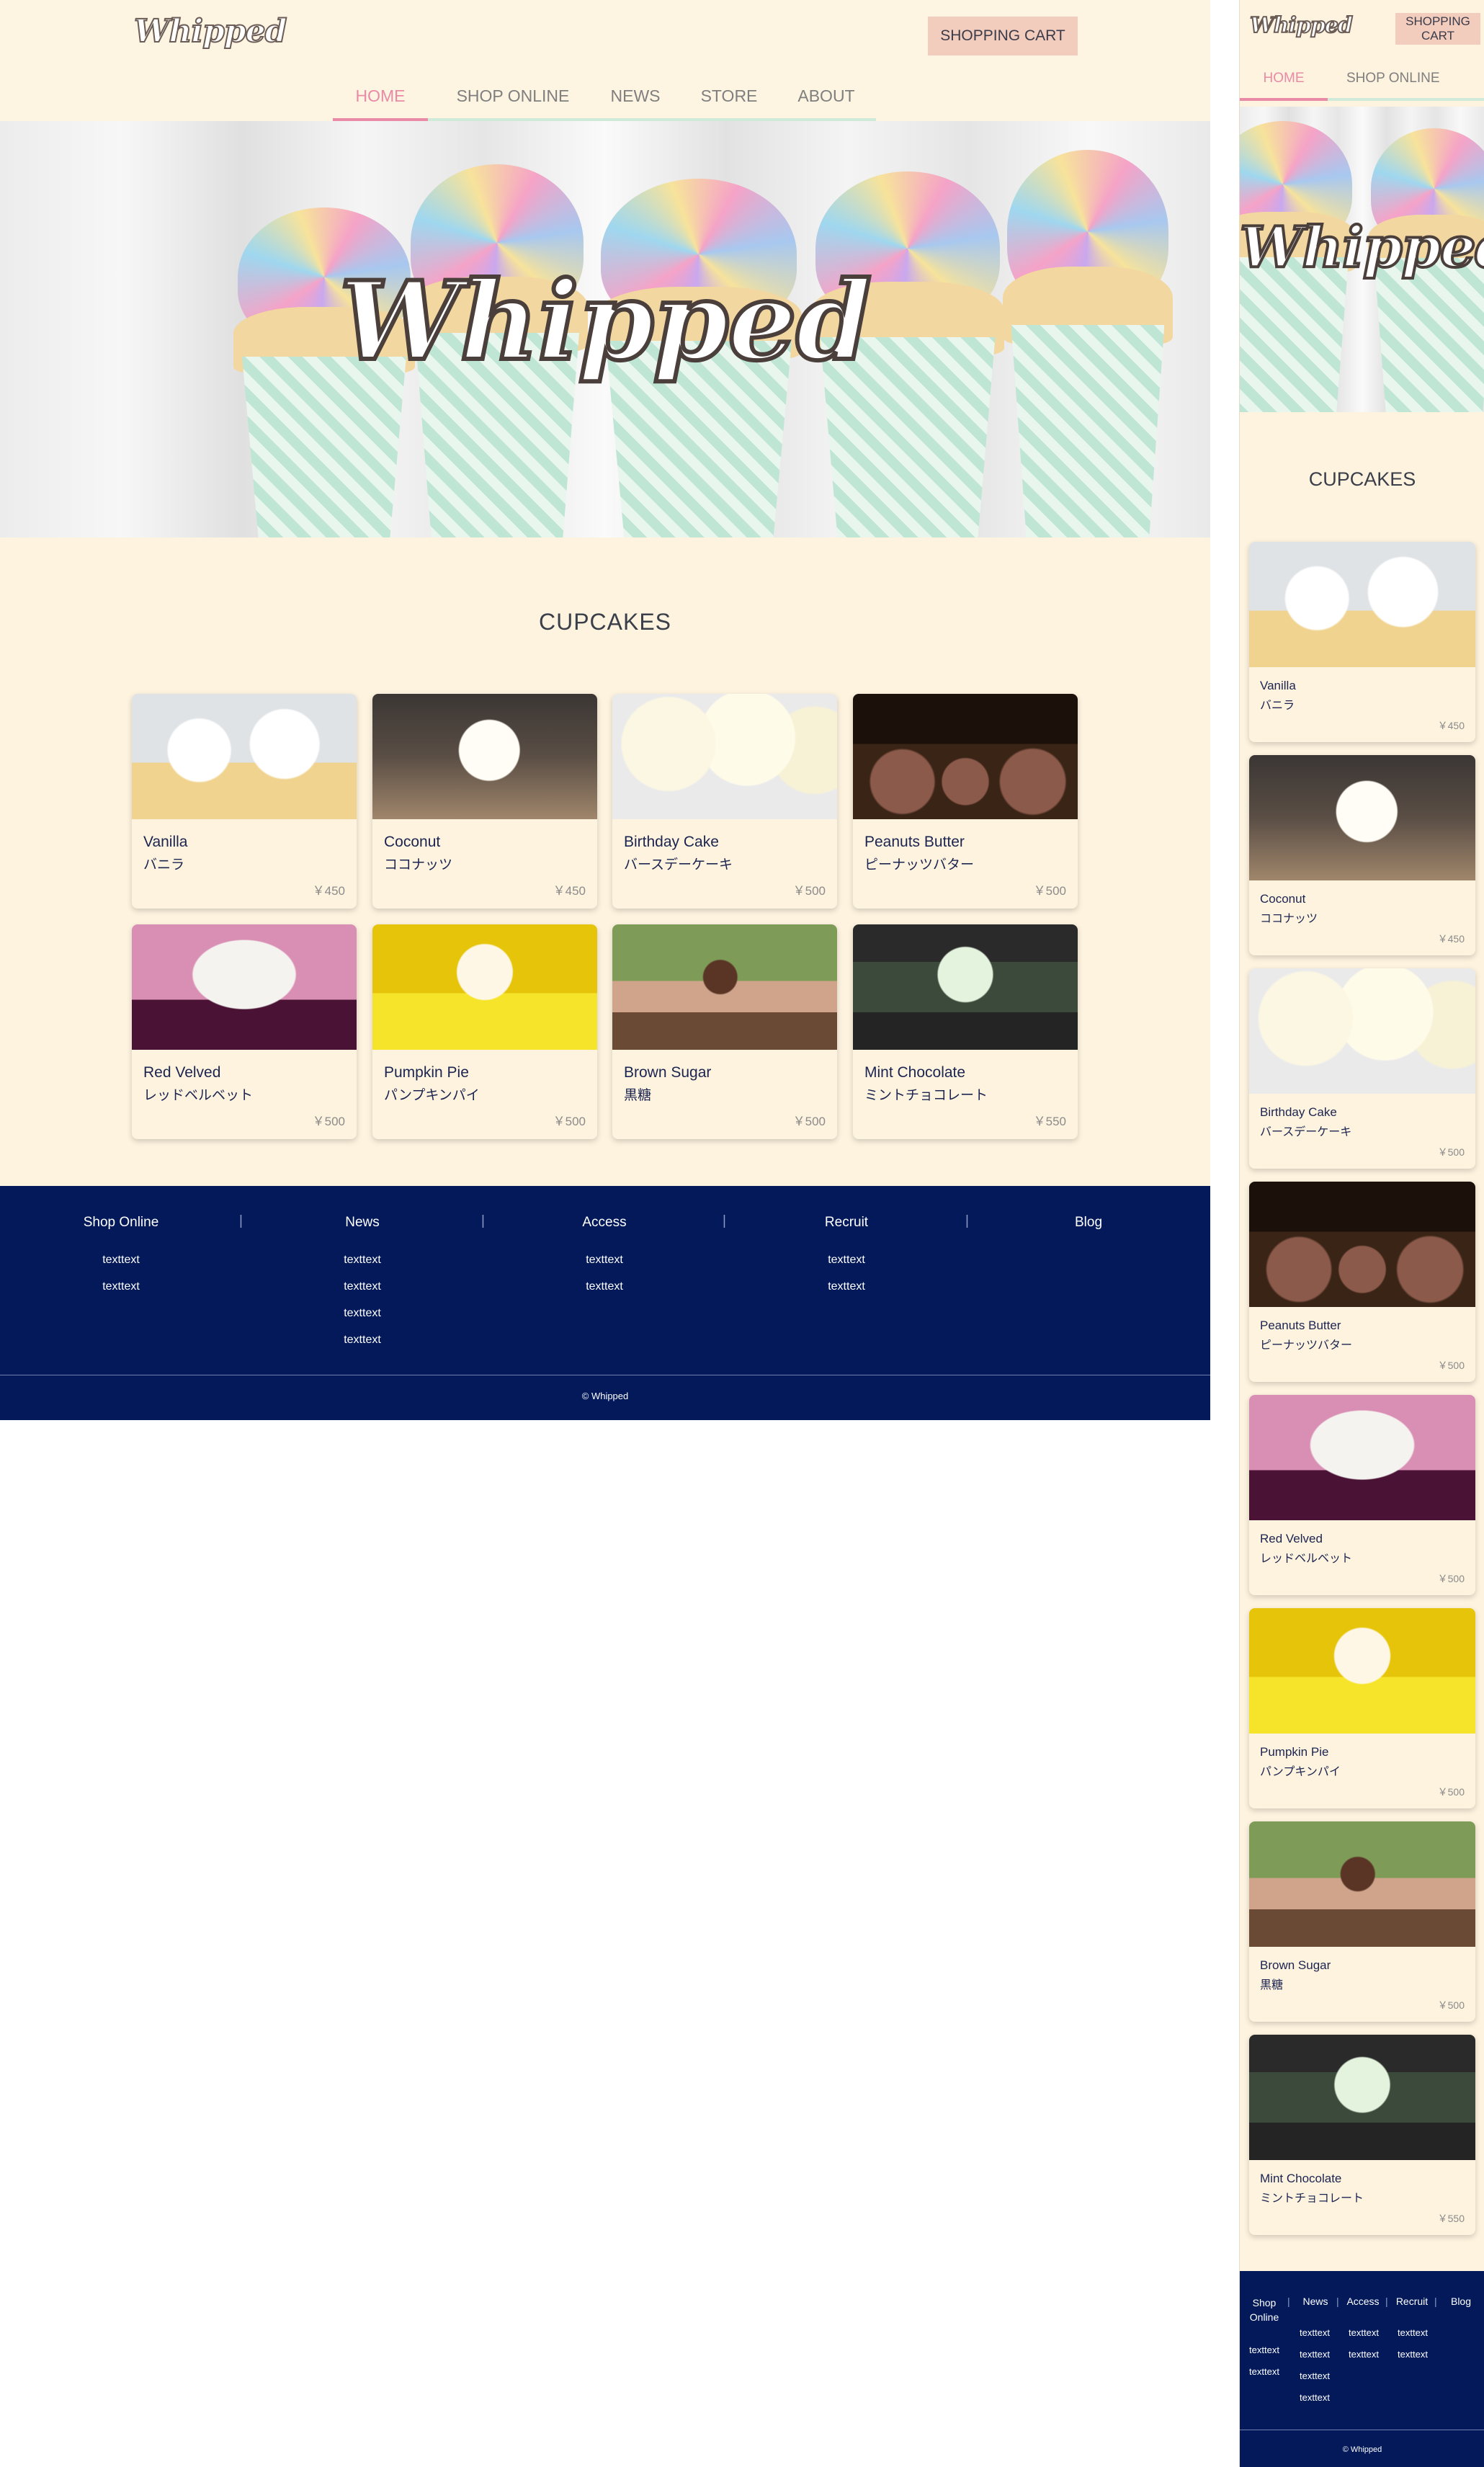 The height and width of the screenshot is (2467, 1484). What do you see at coordinates (1307, 1345) in the screenshot?
I see `product-name-ja: ピーナッツバター` at bounding box center [1307, 1345].